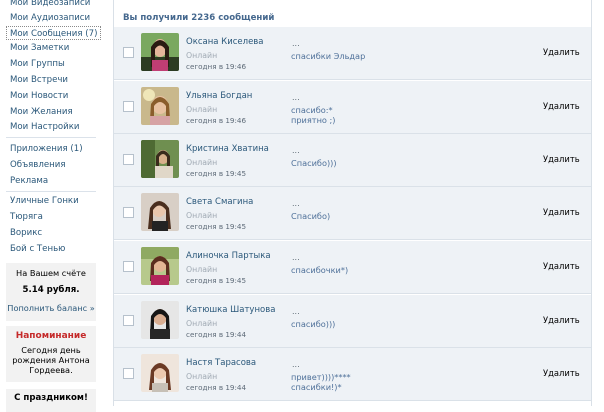  Describe the element at coordinates (219, 96) in the screenshot. I see `sender-name: Ульяна Богдан` at that location.